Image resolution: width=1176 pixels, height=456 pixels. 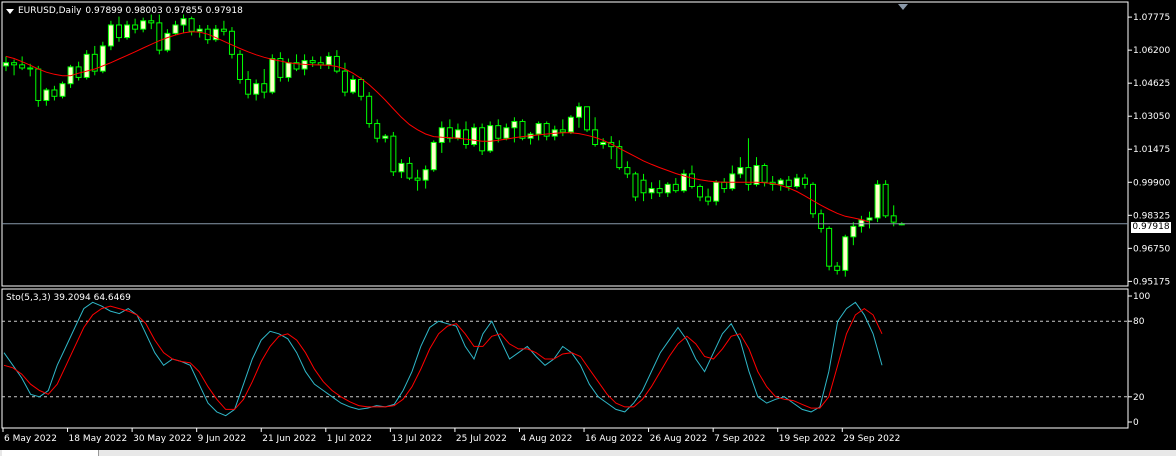 What do you see at coordinates (1136, 423) in the screenshot?
I see `stochastic-tick-label: 0` at bounding box center [1136, 423].